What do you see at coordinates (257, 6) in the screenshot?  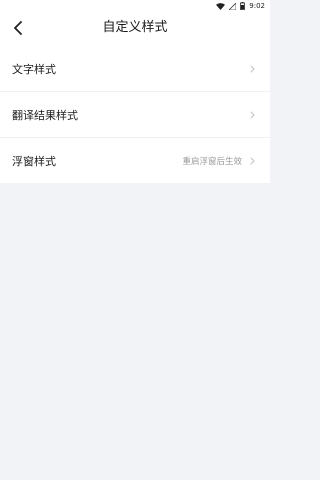 I see `status-time: 9:02` at bounding box center [257, 6].